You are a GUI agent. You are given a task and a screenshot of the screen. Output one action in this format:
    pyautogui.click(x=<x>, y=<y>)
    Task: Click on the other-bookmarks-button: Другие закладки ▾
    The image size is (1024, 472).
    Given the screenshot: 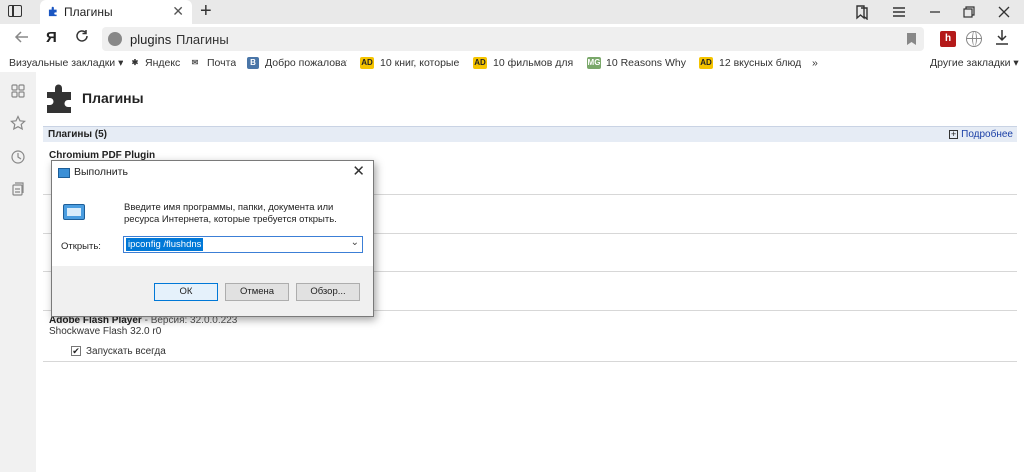 What is the action you would take?
    pyautogui.click(x=974, y=63)
    